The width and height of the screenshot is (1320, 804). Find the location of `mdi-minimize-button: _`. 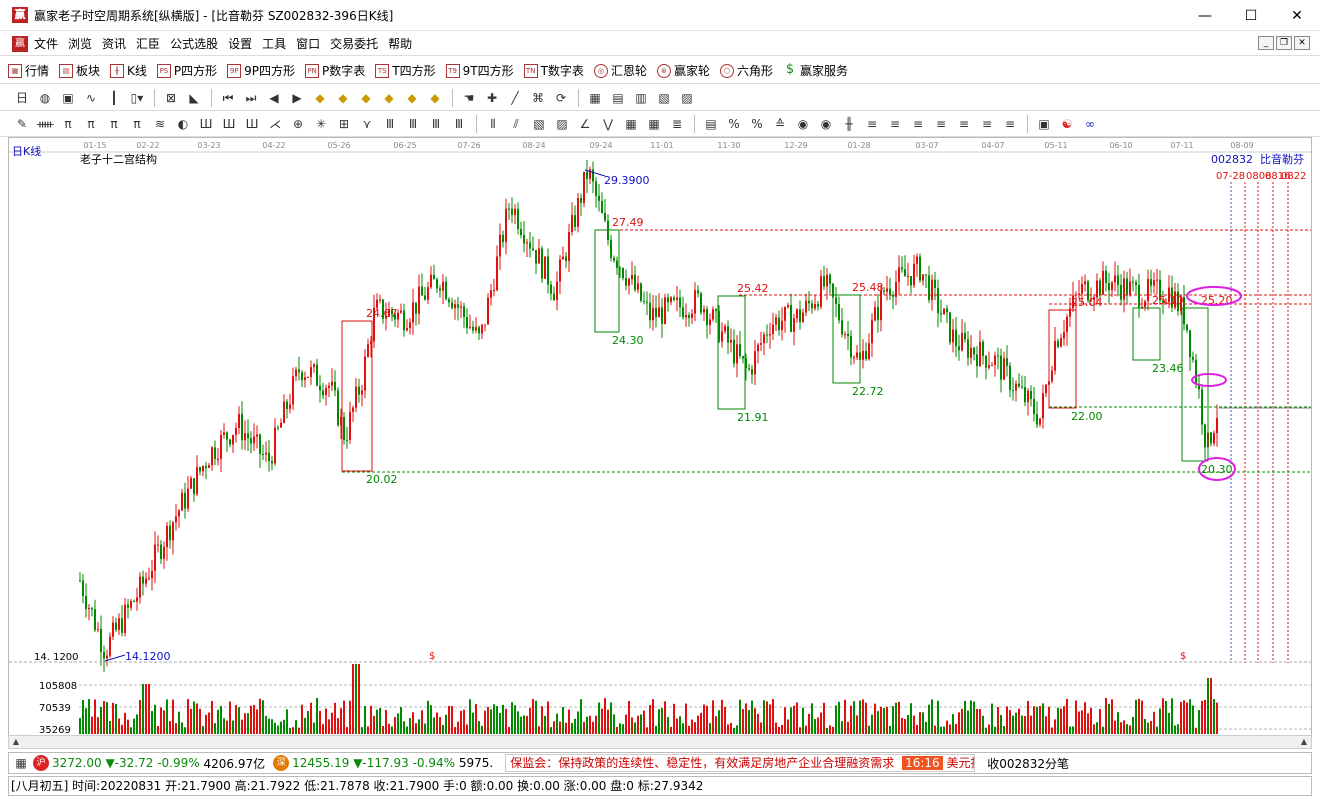

mdi-minimize-button: _ is located at coordinates (1266, 43).